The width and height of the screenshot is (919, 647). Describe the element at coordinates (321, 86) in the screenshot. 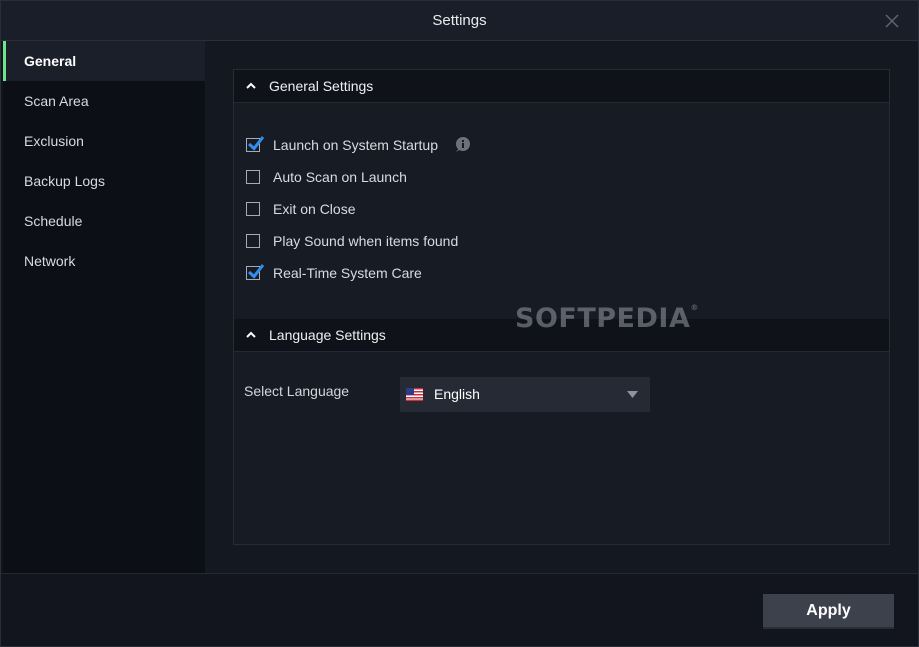

I see `general-settings-title: General Settings` at that location.